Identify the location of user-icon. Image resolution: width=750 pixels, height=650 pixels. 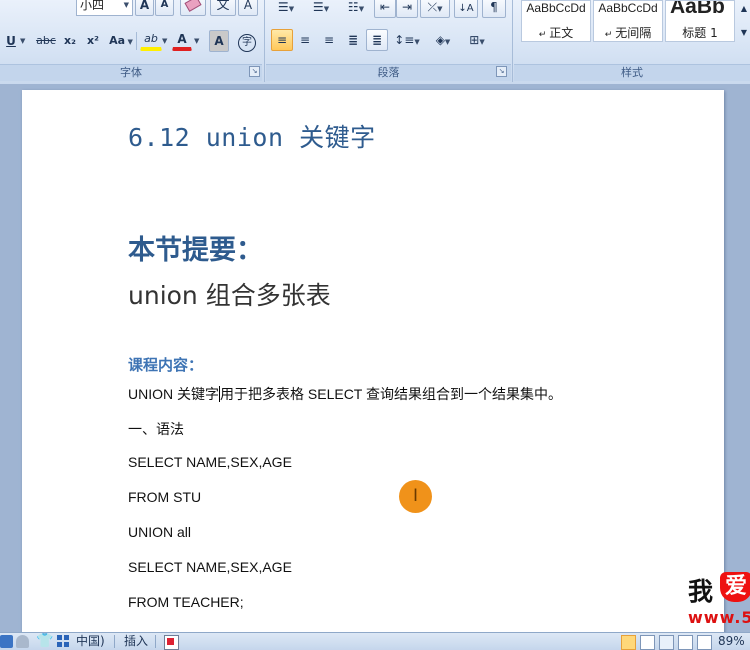
(22, 641).